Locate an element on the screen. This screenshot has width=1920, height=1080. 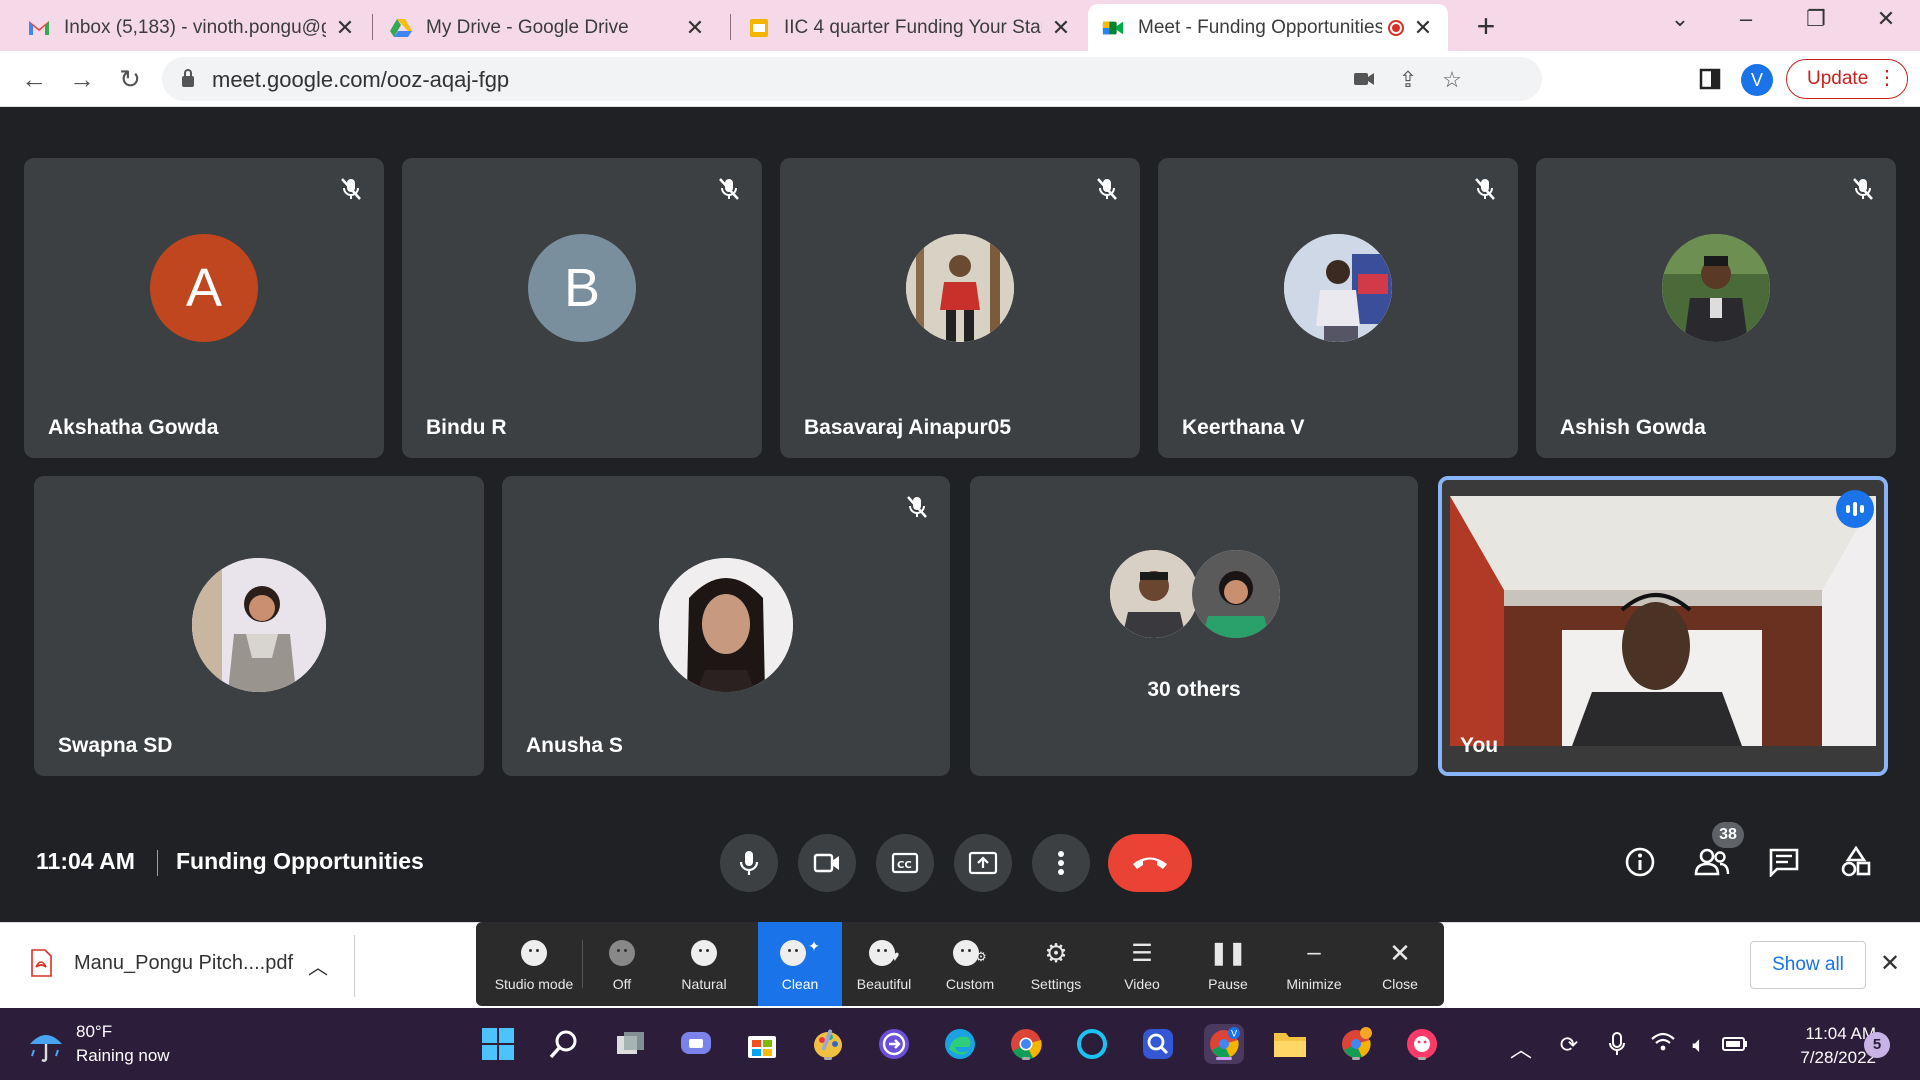
remote-app-button is located at coordinates (894, 1044).